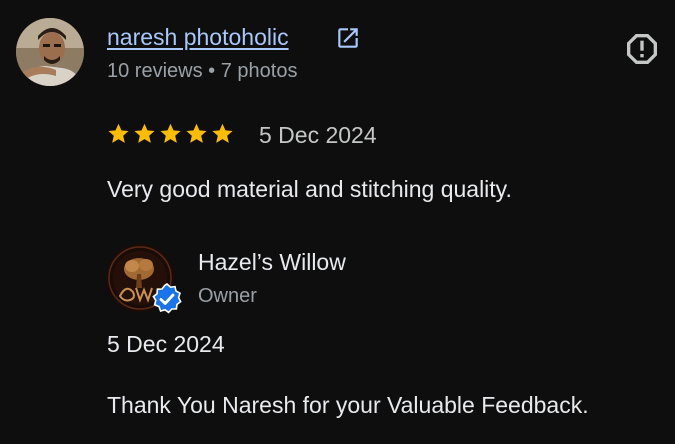 This screenshot has width=675, height=444. Describe the element at coordinates (166, 344) in the screenshot. I see `reply-date: 5 Dec 2024` at that location.